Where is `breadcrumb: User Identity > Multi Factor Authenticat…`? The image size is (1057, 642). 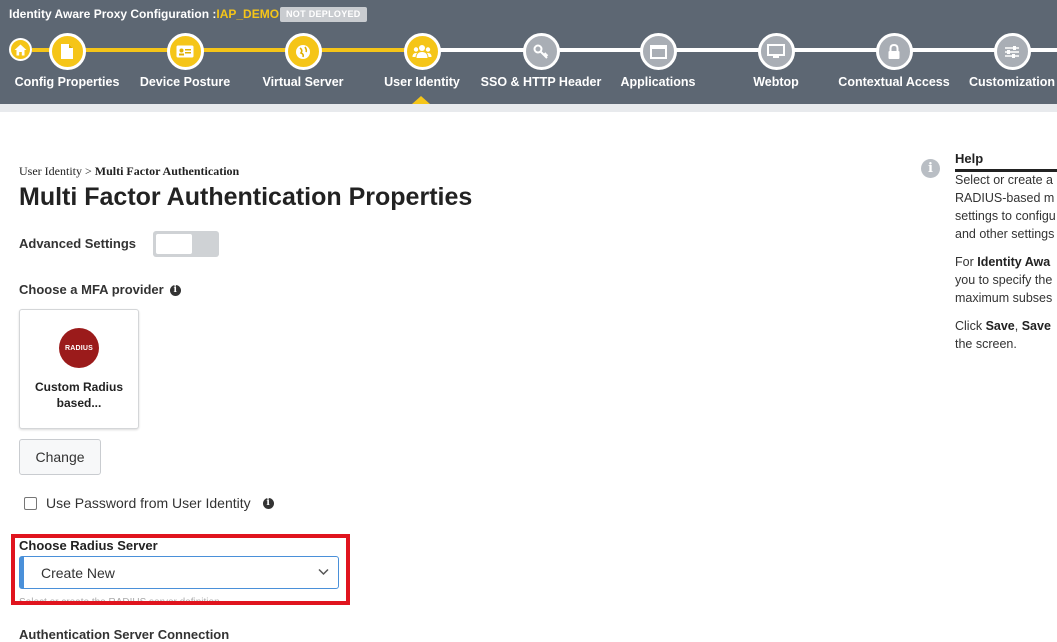
breadcrumb: User Identity > Multi Factor Authenticat… is located at coordinates (129, 171).